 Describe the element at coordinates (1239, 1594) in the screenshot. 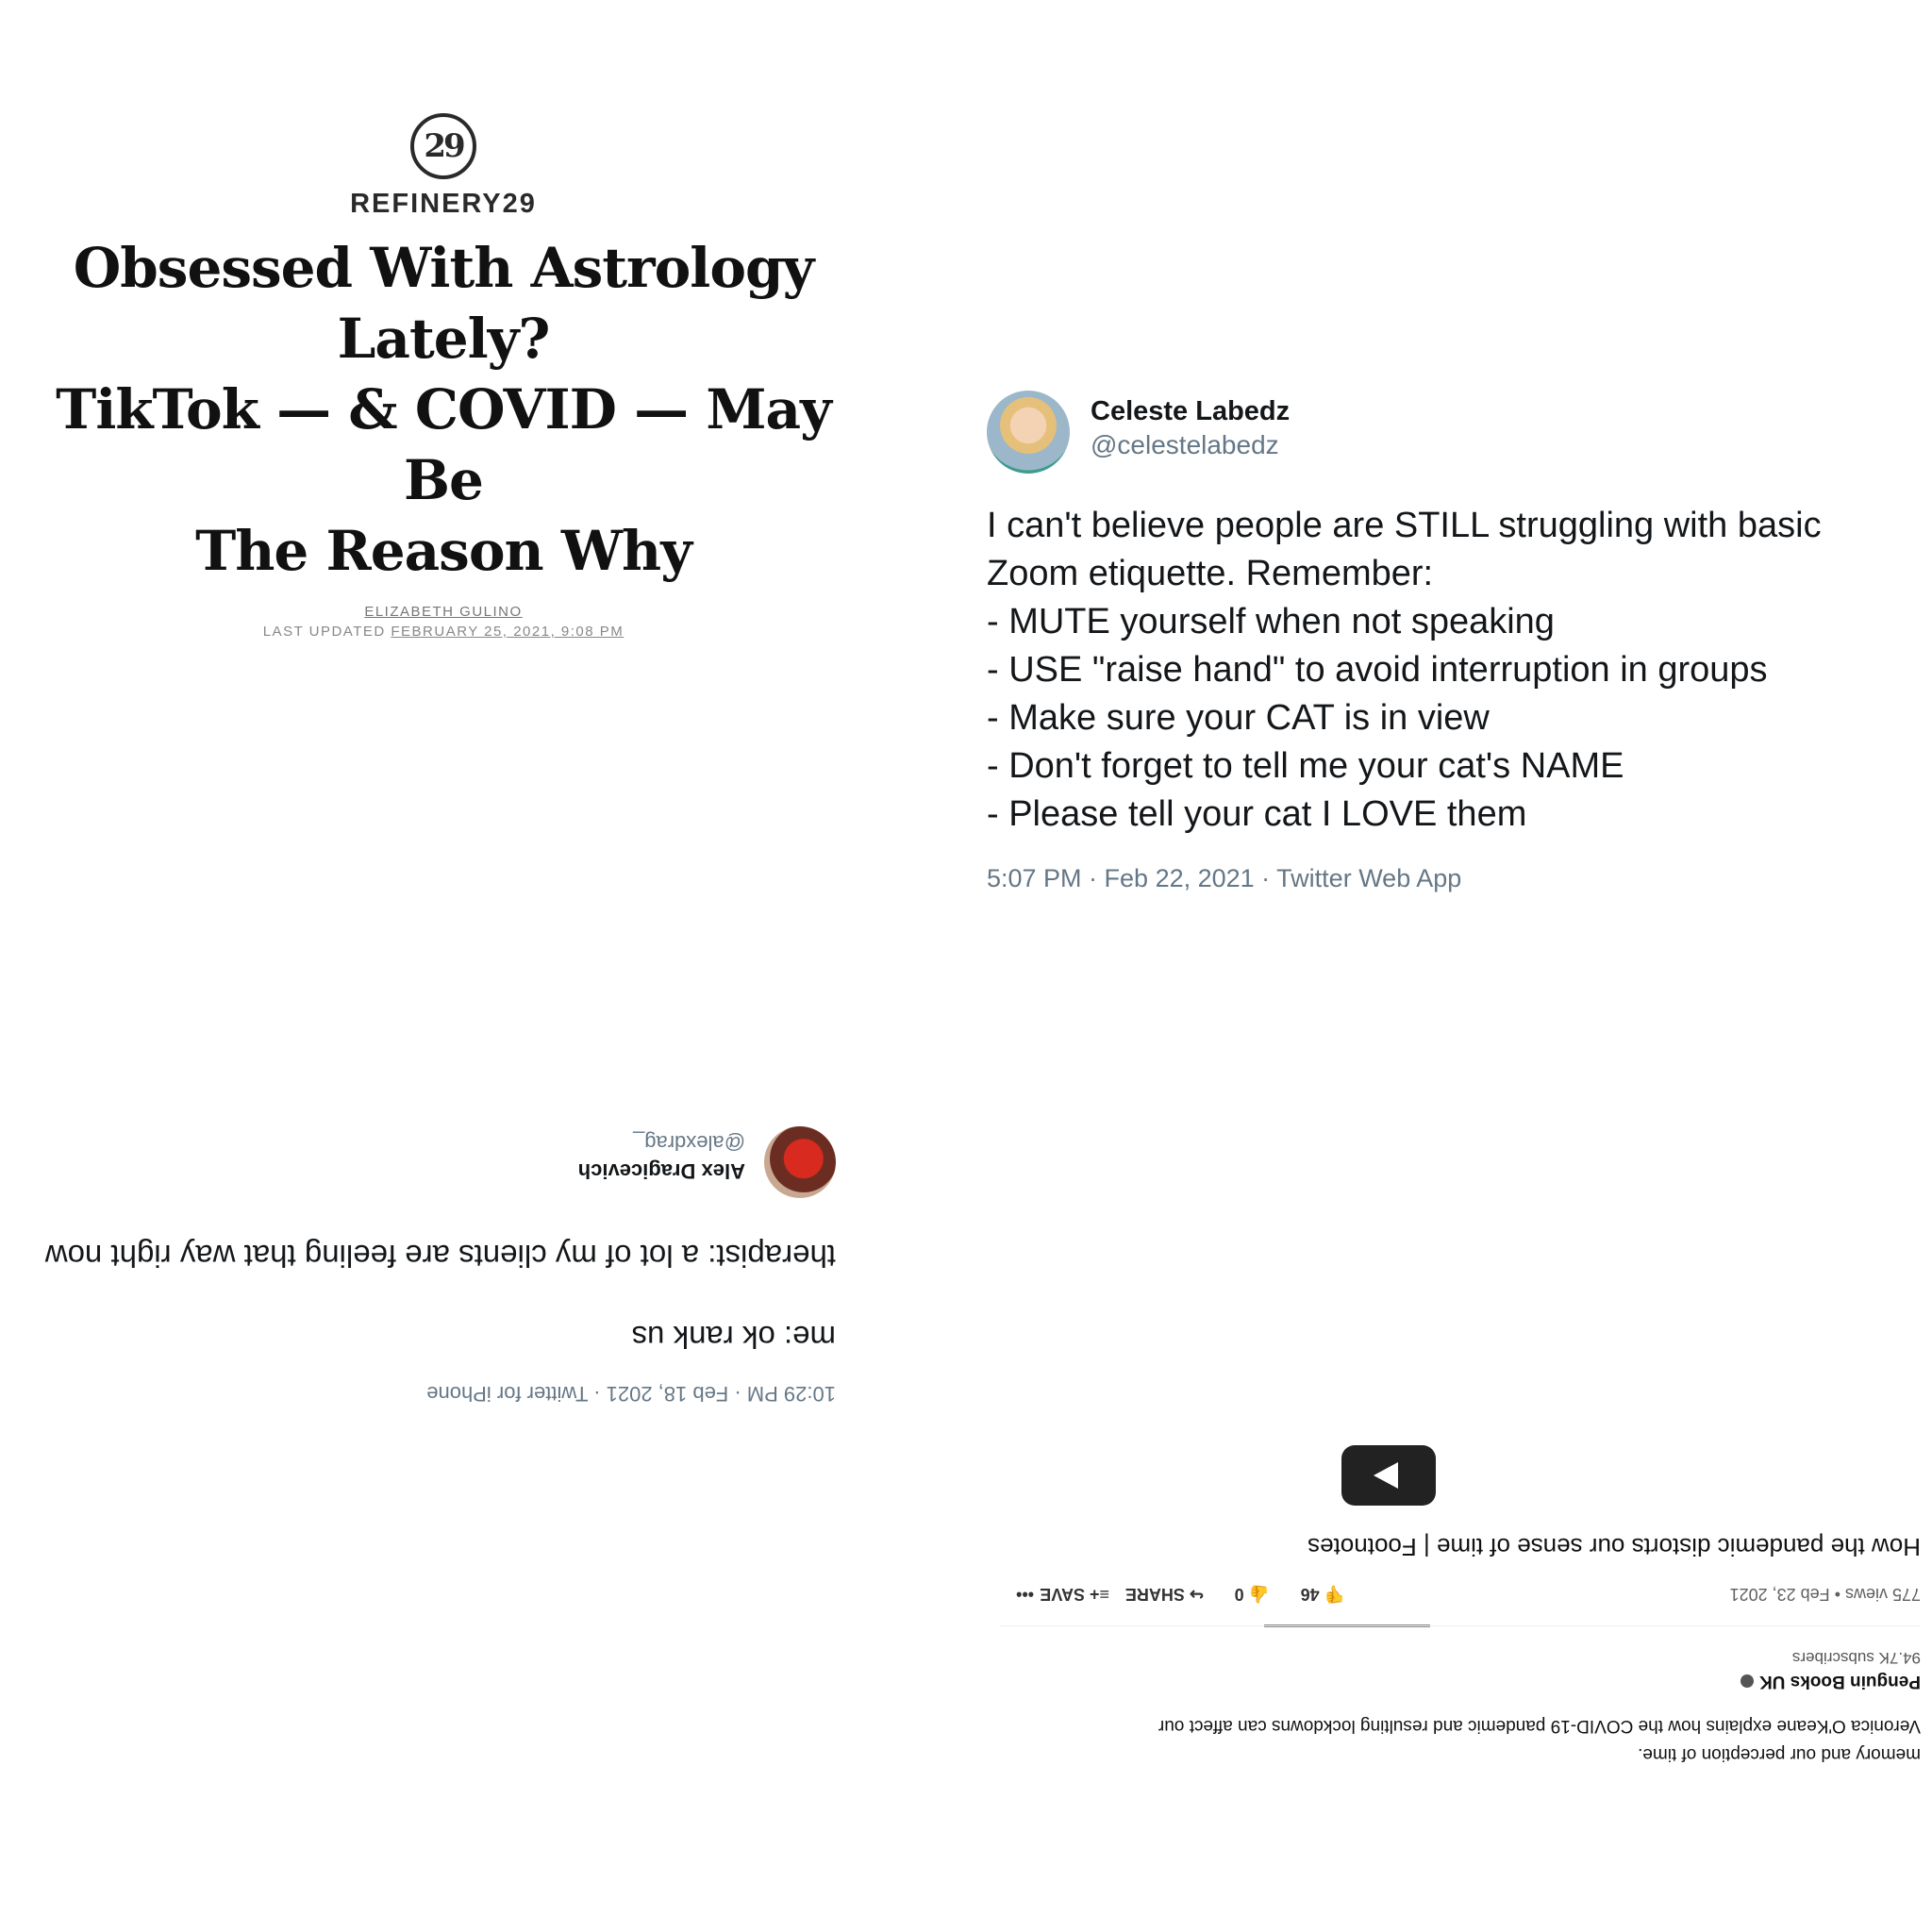

I see `like-count: 0` at that location.